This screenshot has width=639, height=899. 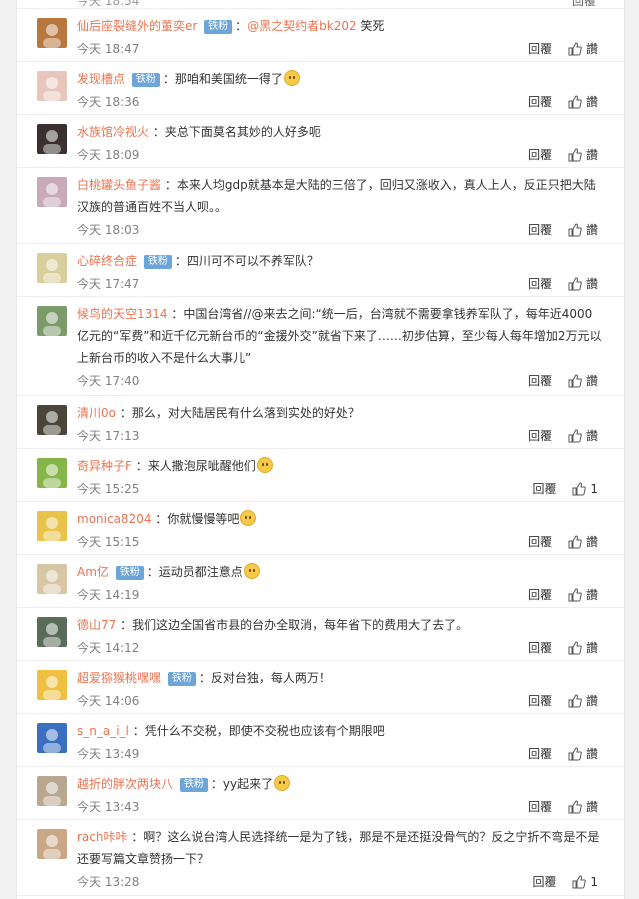 I want to click on comment-username: 候鸟的天空1314, so click(x=122, y=314).